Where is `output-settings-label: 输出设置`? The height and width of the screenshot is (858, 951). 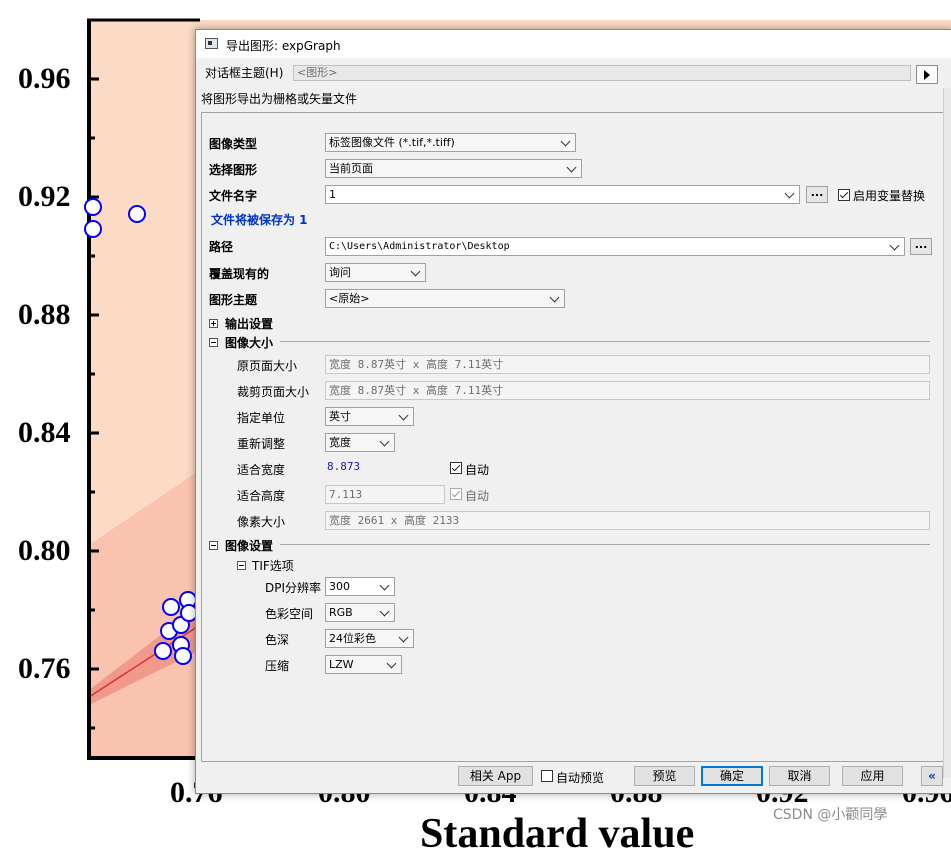
output-settings-label: 输出设置 is located at coordinates (249, 323).